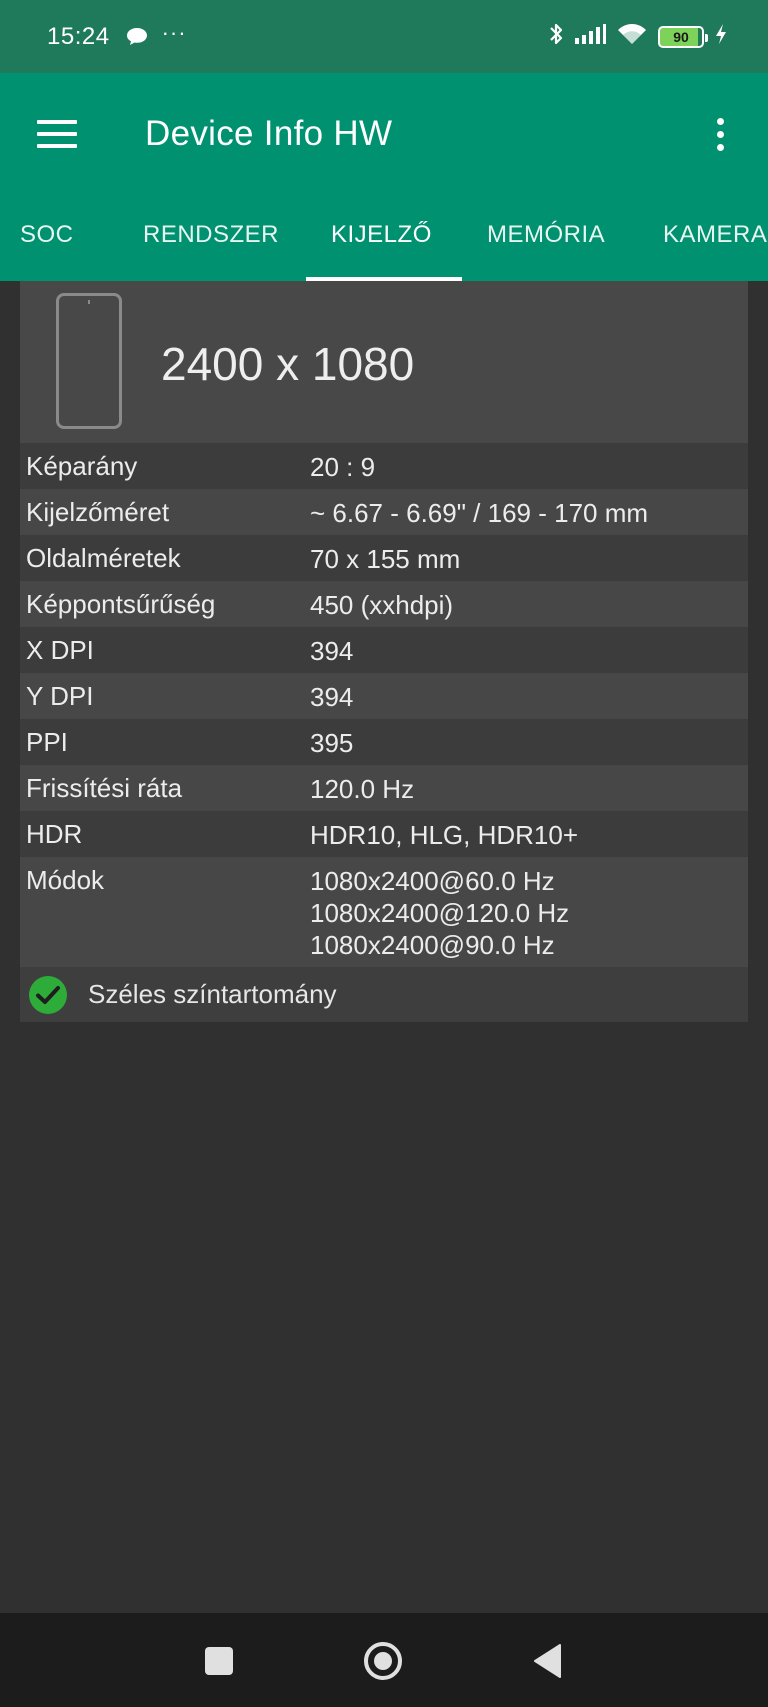 The height and width of the screenshot is (1707, 768). Describe the element at coordinates (343, 467) in the screenshot. I see `row-value: 20 : 9` at that location.